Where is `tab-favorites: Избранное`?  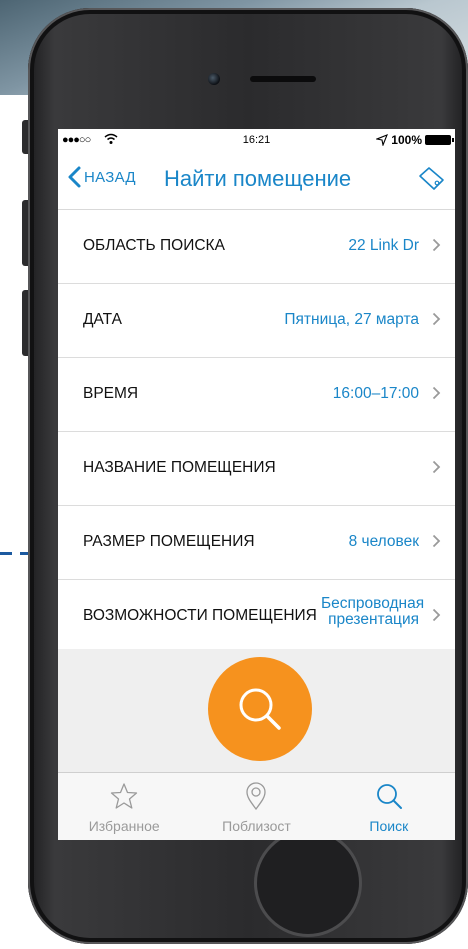
tab-favorites: Избранное is located at coordinates (124, 806).